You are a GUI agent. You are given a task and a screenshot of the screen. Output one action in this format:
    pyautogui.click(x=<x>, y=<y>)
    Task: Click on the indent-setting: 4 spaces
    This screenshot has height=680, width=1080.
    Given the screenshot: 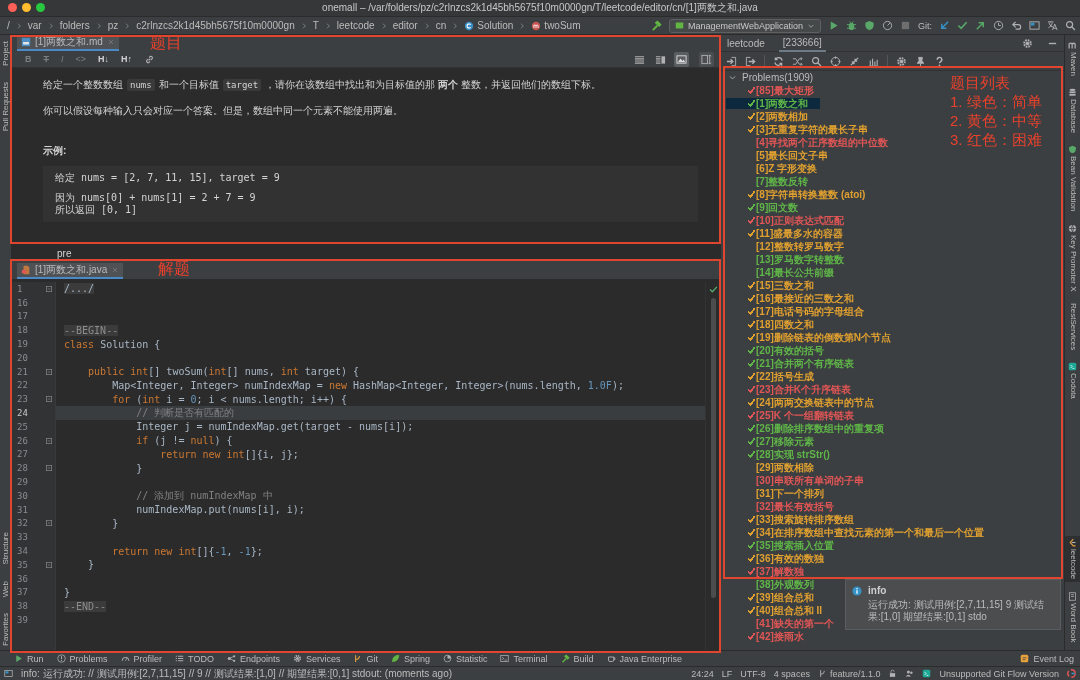 What is the action you would take?
    pyautogui.click(x=791, y=673)
    